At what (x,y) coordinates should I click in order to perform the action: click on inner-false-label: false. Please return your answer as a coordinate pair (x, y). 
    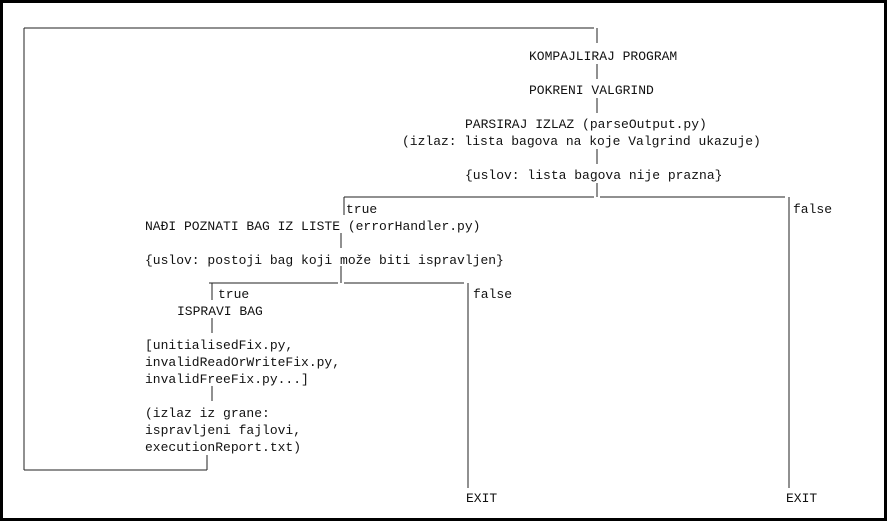
    Looking at the image, I should click on (492, 294).